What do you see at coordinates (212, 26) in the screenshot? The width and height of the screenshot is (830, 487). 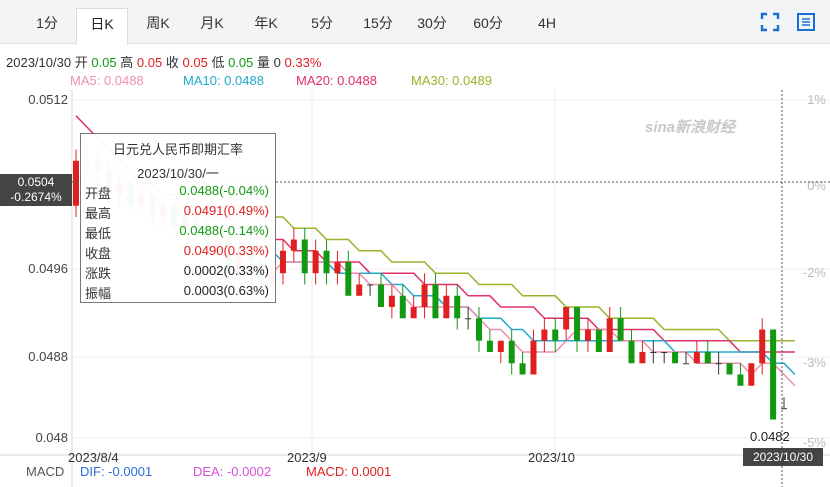 I see `tab-3: 月K` at bounding box center [212, 26].